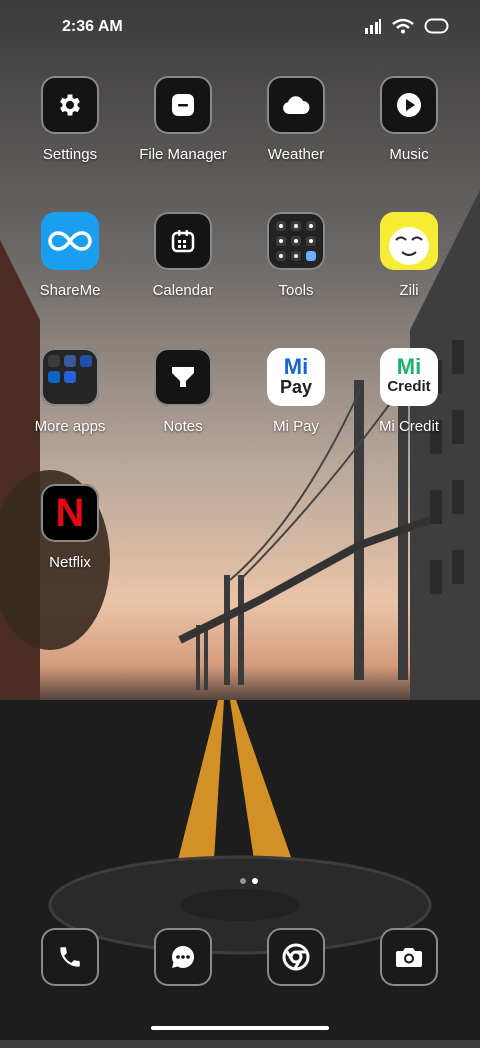  I want to click on infinity-icon, so click(70, 241).